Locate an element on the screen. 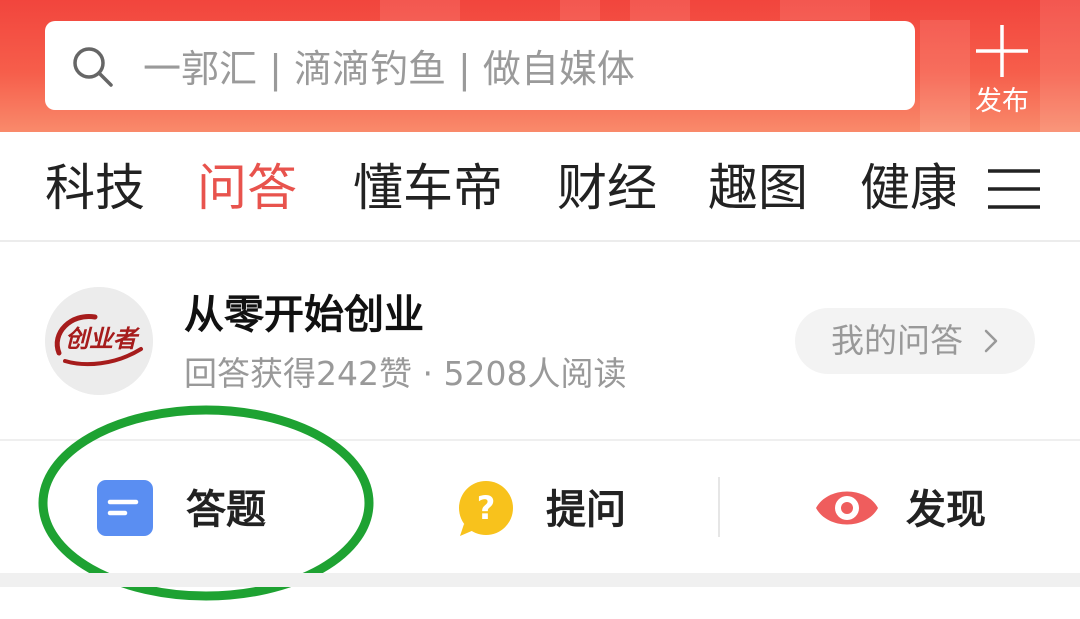 This screenshot has height=619, width=1080. answer-button: 答题 is located at coordinates (196, 510).